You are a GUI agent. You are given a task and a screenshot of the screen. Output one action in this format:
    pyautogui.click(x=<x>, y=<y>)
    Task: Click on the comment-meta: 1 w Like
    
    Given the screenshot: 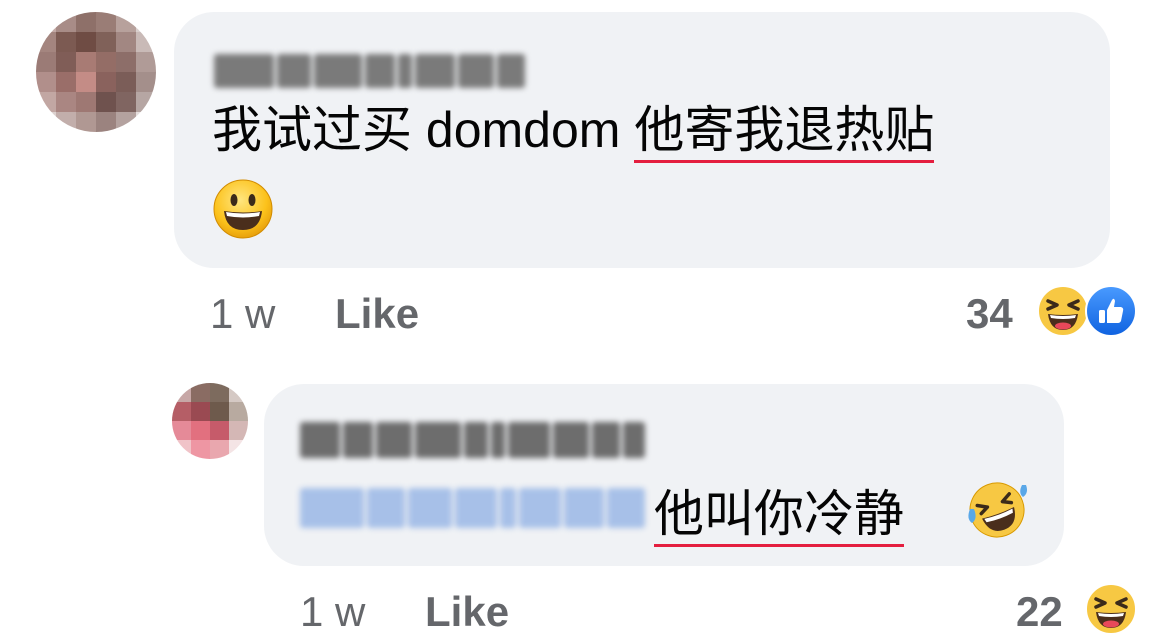 What is the action you would take?
    pyautogui.click(x=314, y=314)
    